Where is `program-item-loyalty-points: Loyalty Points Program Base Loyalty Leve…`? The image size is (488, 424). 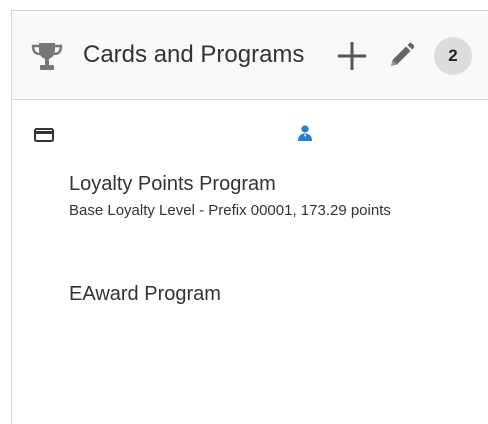
program-item-loyalty-points: Loyalty Points Program Base Loyalty Leve… is located at coordinates (259, 197).